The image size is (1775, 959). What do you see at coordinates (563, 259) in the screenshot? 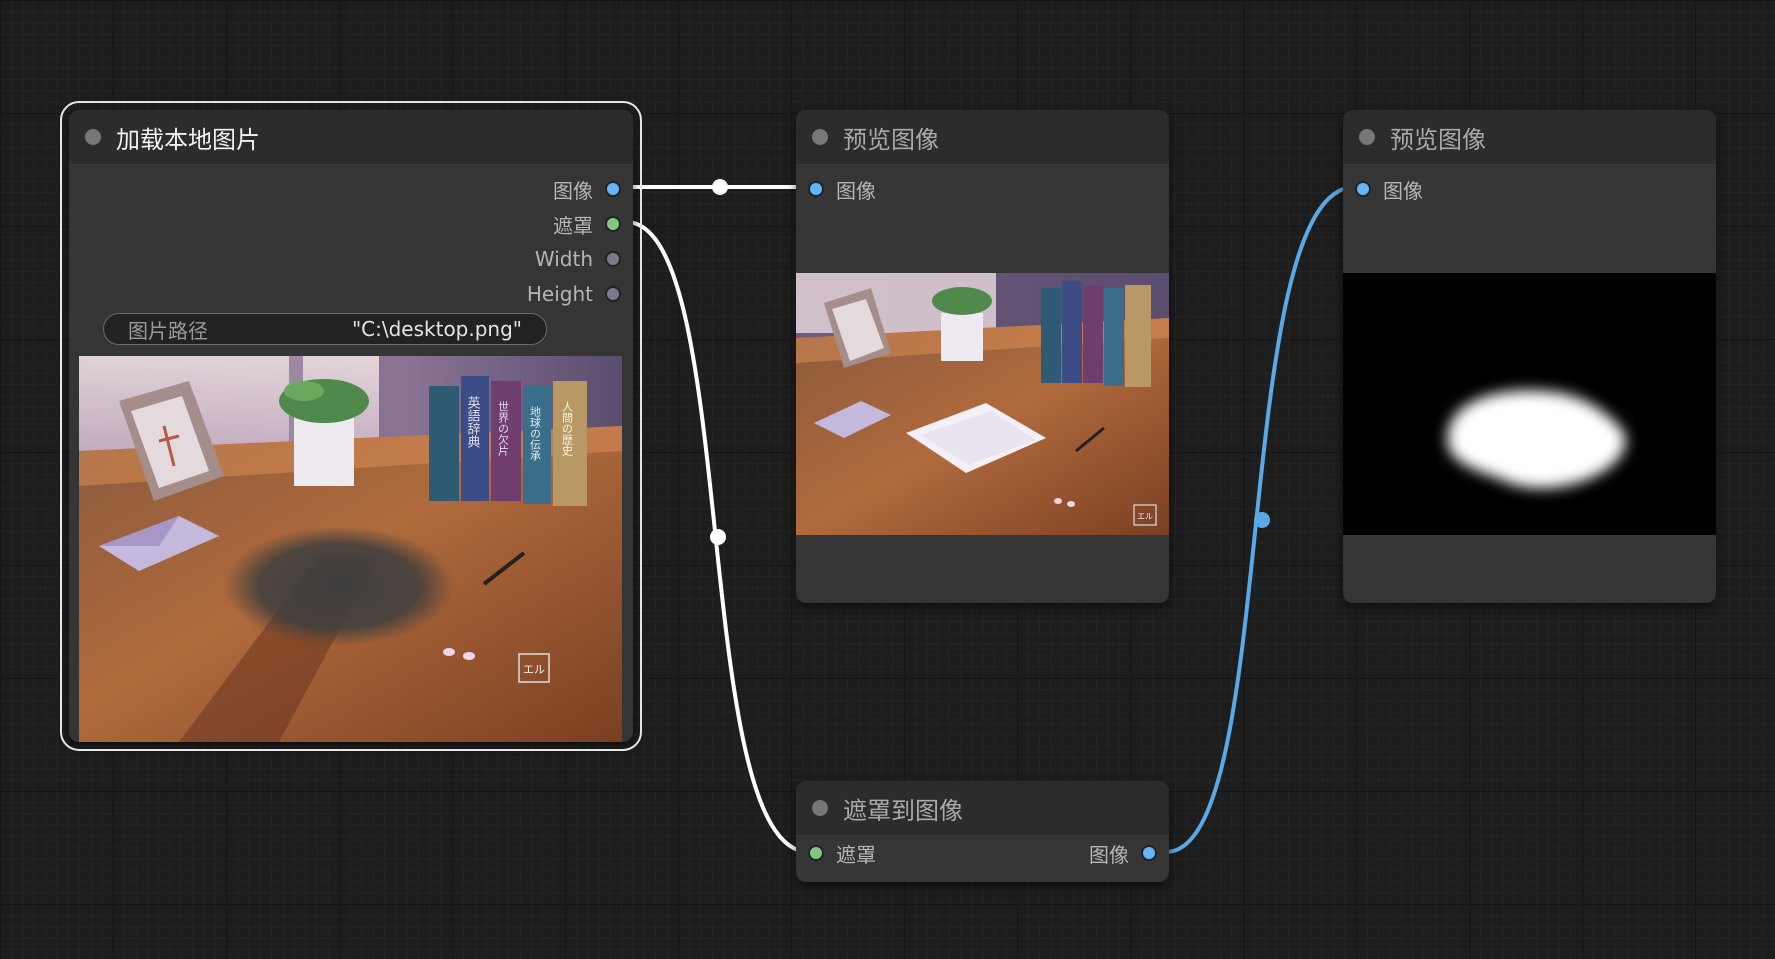
I see `output-width-label: Width` at bounding box center [563, 259].